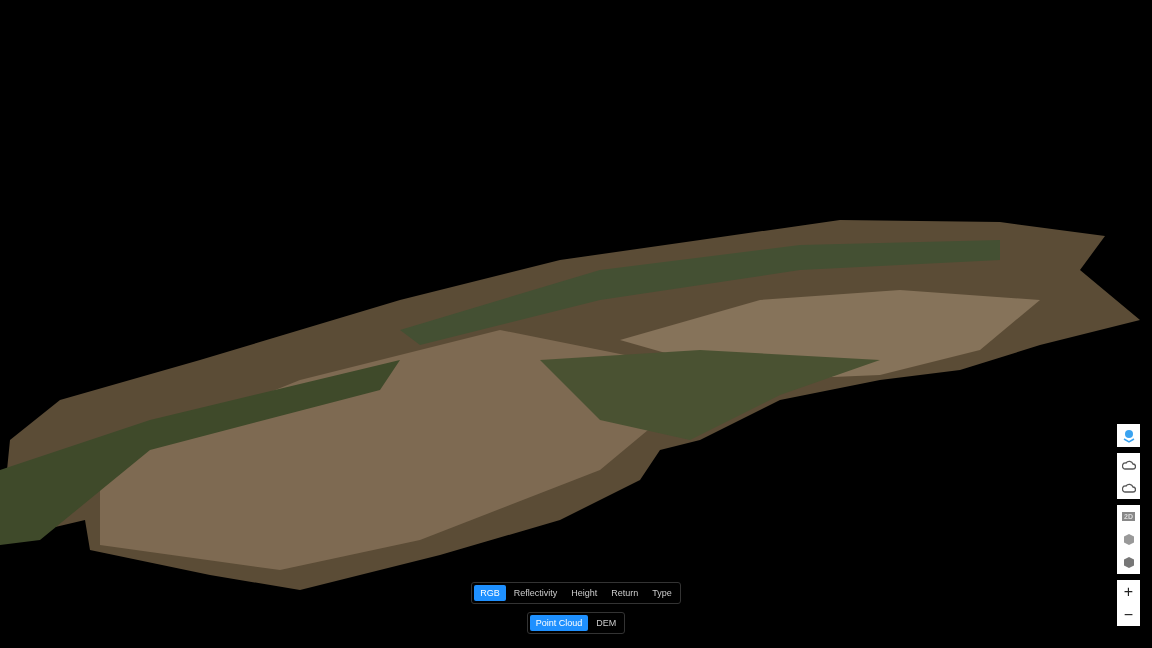 This screenshot has width=1152, height=648. I want to click on color-mode-tab: Height, so click(584, 593).